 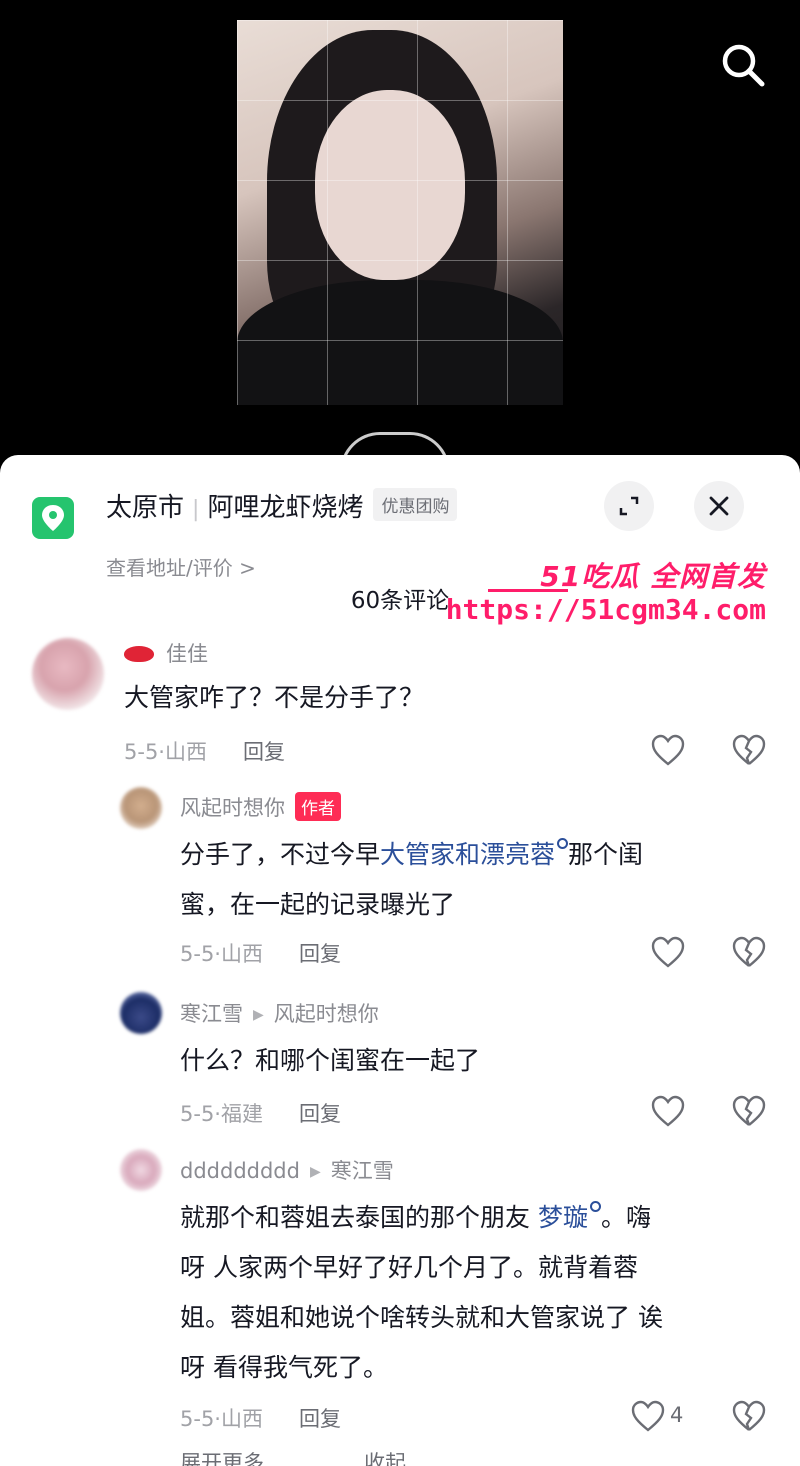 What do you see at coordinates (653, 576) in the screenshot?
I see `promo-line1: 51吃瓜 全网首发` at bounding box center [653, 576].